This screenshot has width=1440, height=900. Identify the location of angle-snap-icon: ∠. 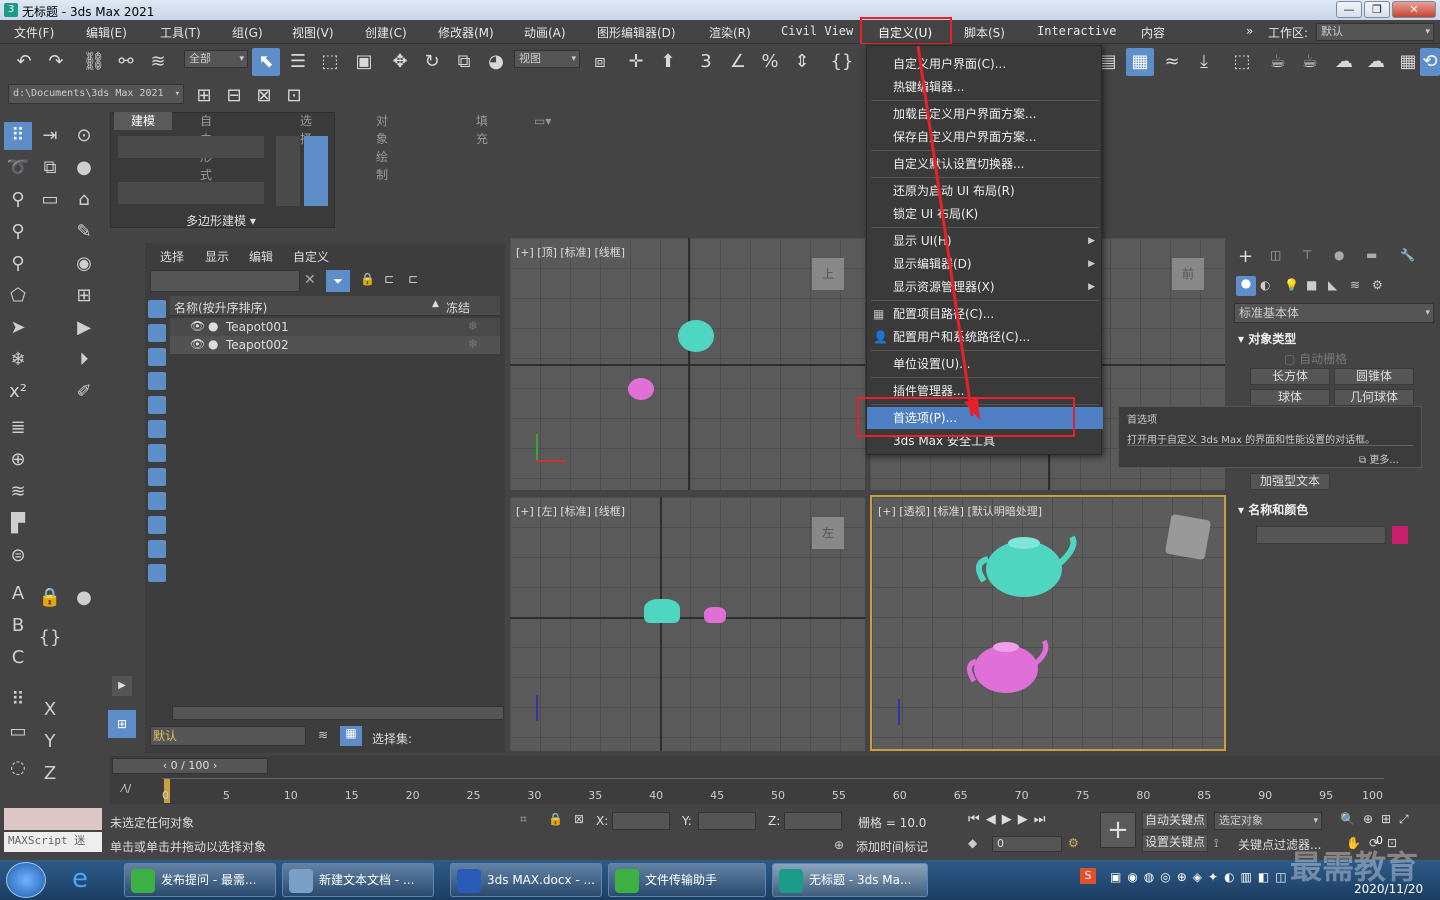
(738, 62).